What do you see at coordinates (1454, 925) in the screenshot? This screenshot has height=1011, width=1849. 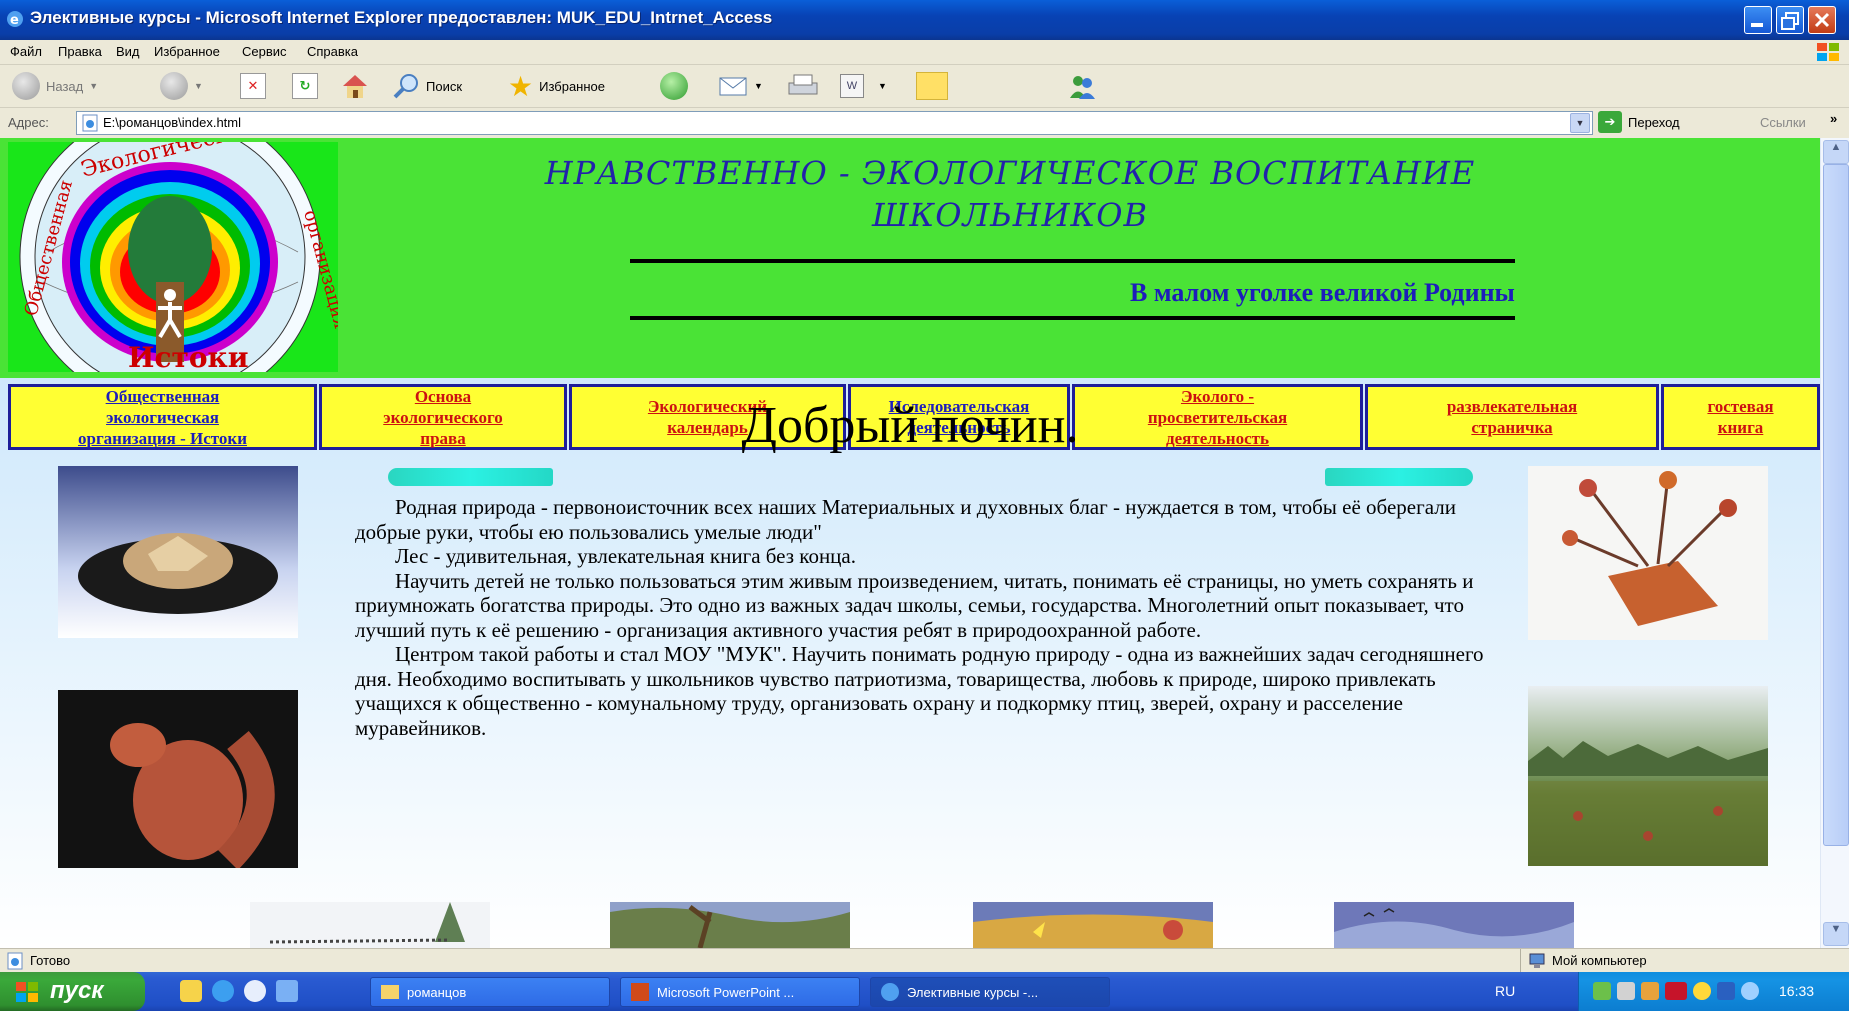 I see `photo-birds-painting` at bounding box center [1454, 925].